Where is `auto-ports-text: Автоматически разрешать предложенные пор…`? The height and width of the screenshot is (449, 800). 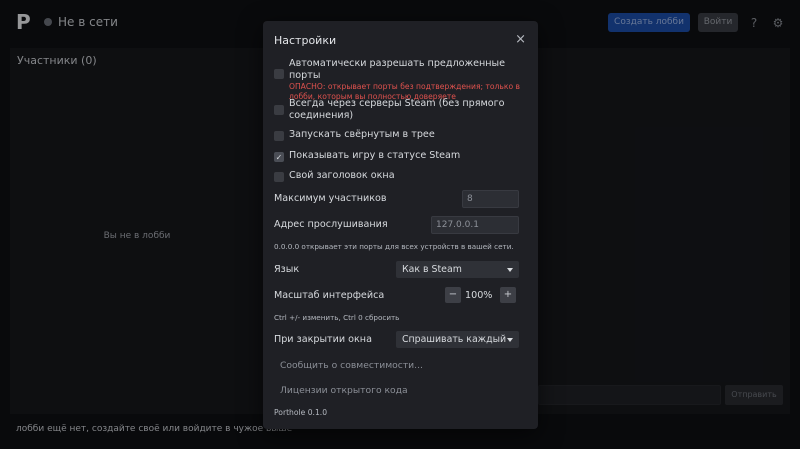
auto-ports-text: Автоматически разрешать предложенные пор… is located at coordinates (409, 80).